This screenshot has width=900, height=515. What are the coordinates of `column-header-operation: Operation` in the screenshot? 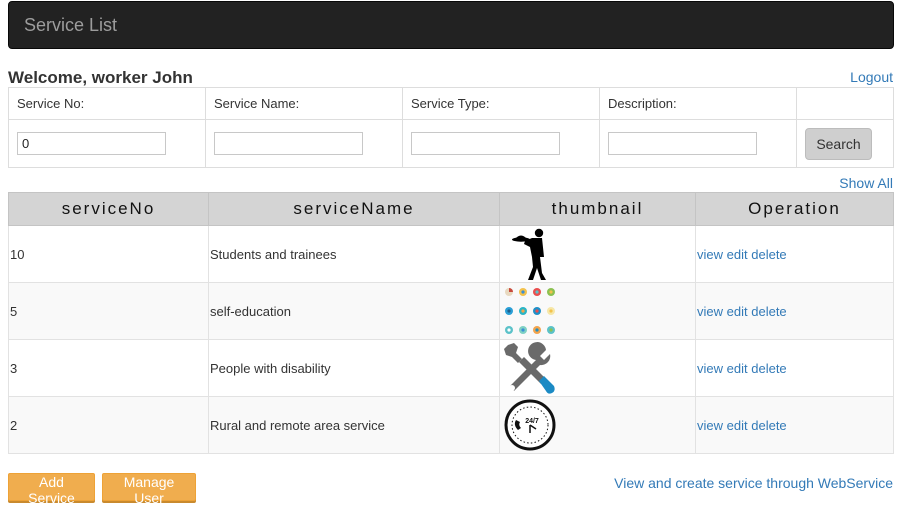 It's located at (794, 209).